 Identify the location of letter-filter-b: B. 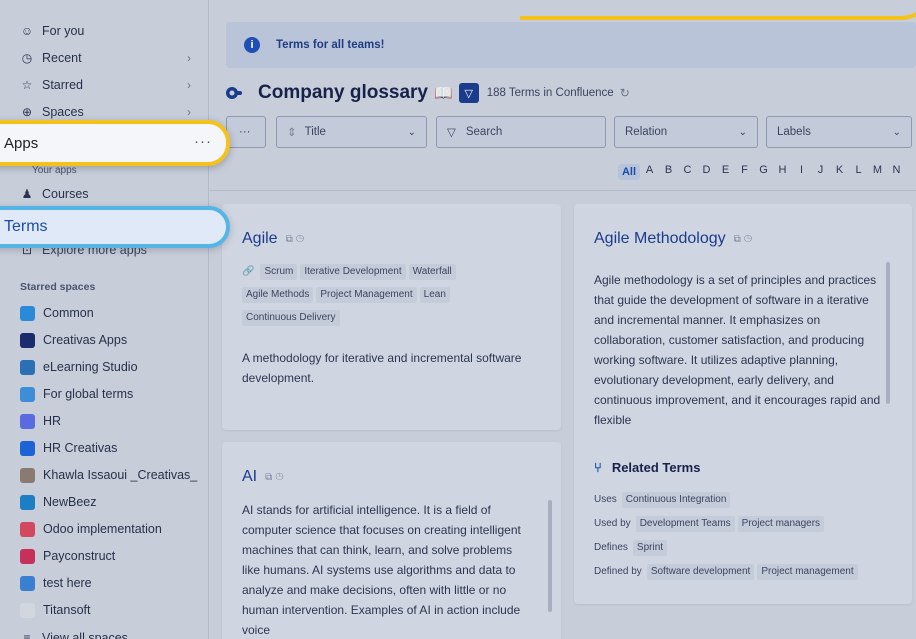
(668, 172).